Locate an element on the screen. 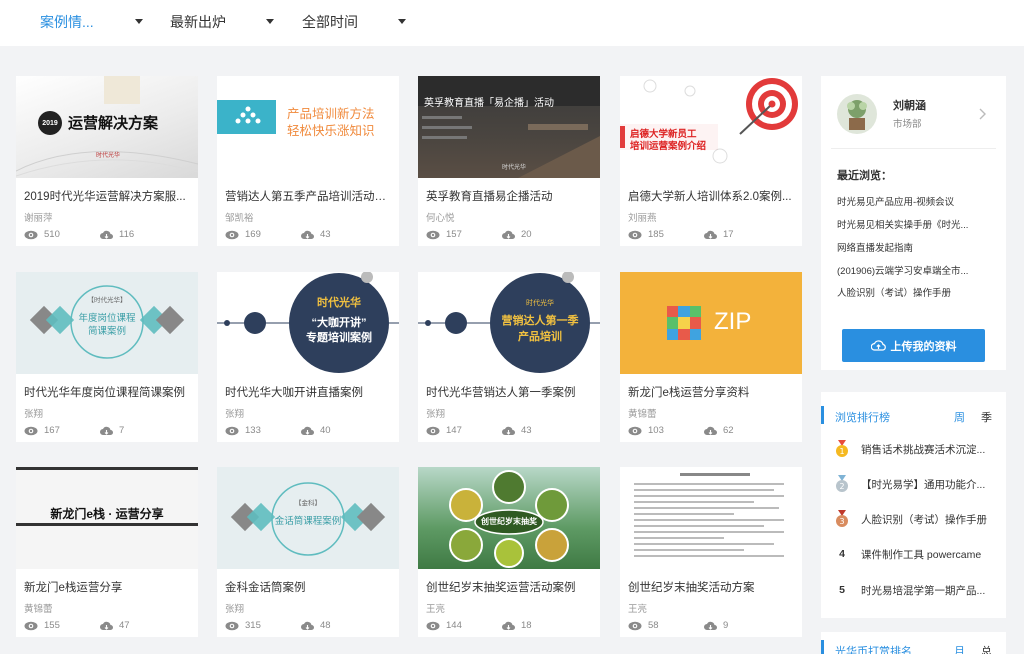 The height and width of the screenshot is (654, 1024). card-stats: 144 18 is located at coordinates (479, 625).